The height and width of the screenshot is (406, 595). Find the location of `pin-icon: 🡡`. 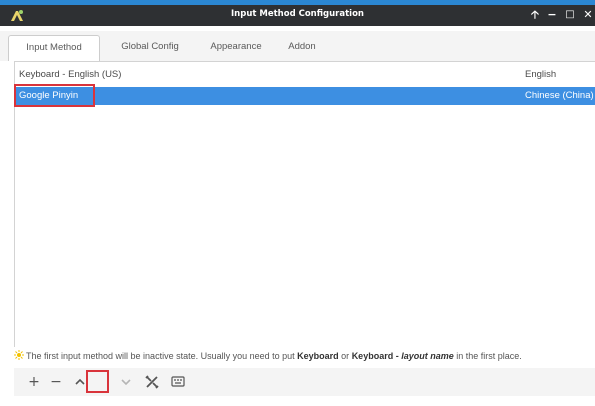

pin-icon: 🡡 is located at coordinates (535, 15).